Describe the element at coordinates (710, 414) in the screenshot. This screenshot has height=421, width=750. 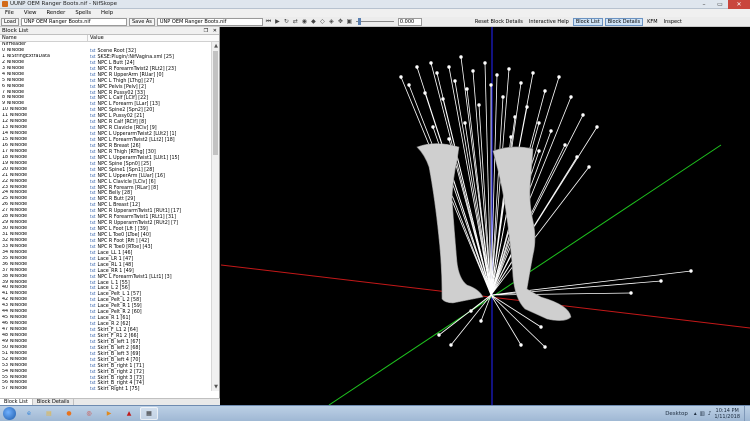
I see `volume-icon: ♪` at that location.